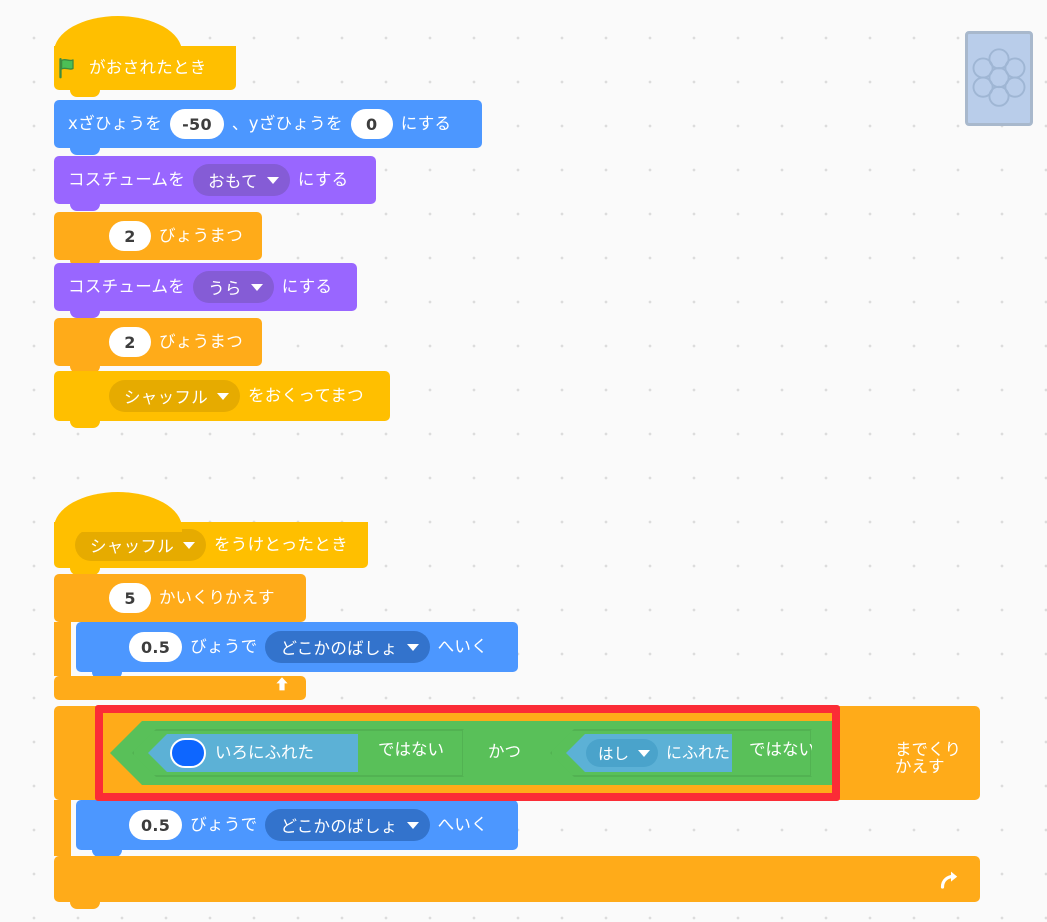 This screenshot has height=922, width=1047. What do you see at coordinates (201, 341) in the screenshot?
I see `wait-label-2: びょうまつ` at bounding box center [201, 341].